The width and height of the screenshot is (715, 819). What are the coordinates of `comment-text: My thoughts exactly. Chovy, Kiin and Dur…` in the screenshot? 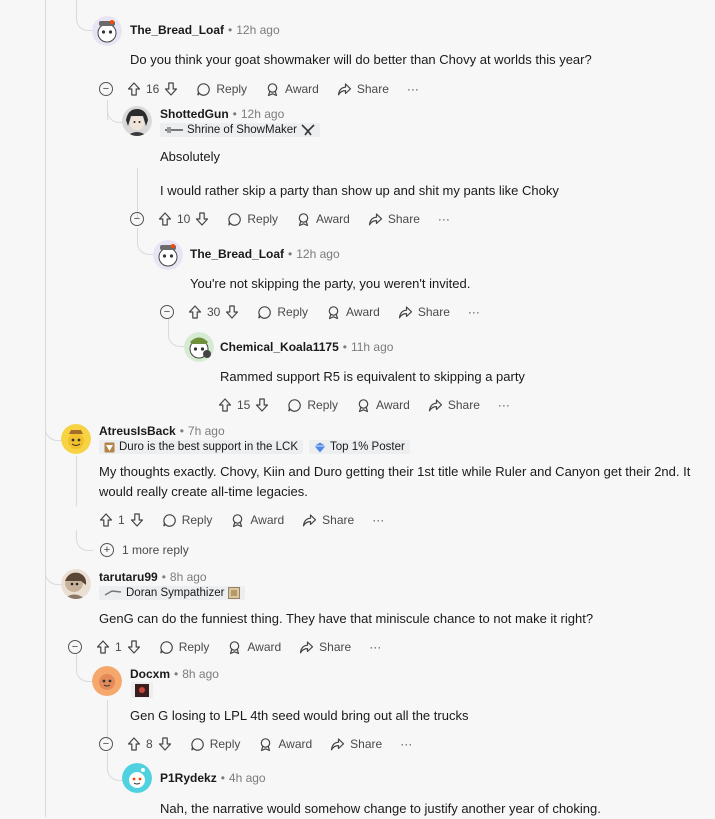 It's located at (395, 481).